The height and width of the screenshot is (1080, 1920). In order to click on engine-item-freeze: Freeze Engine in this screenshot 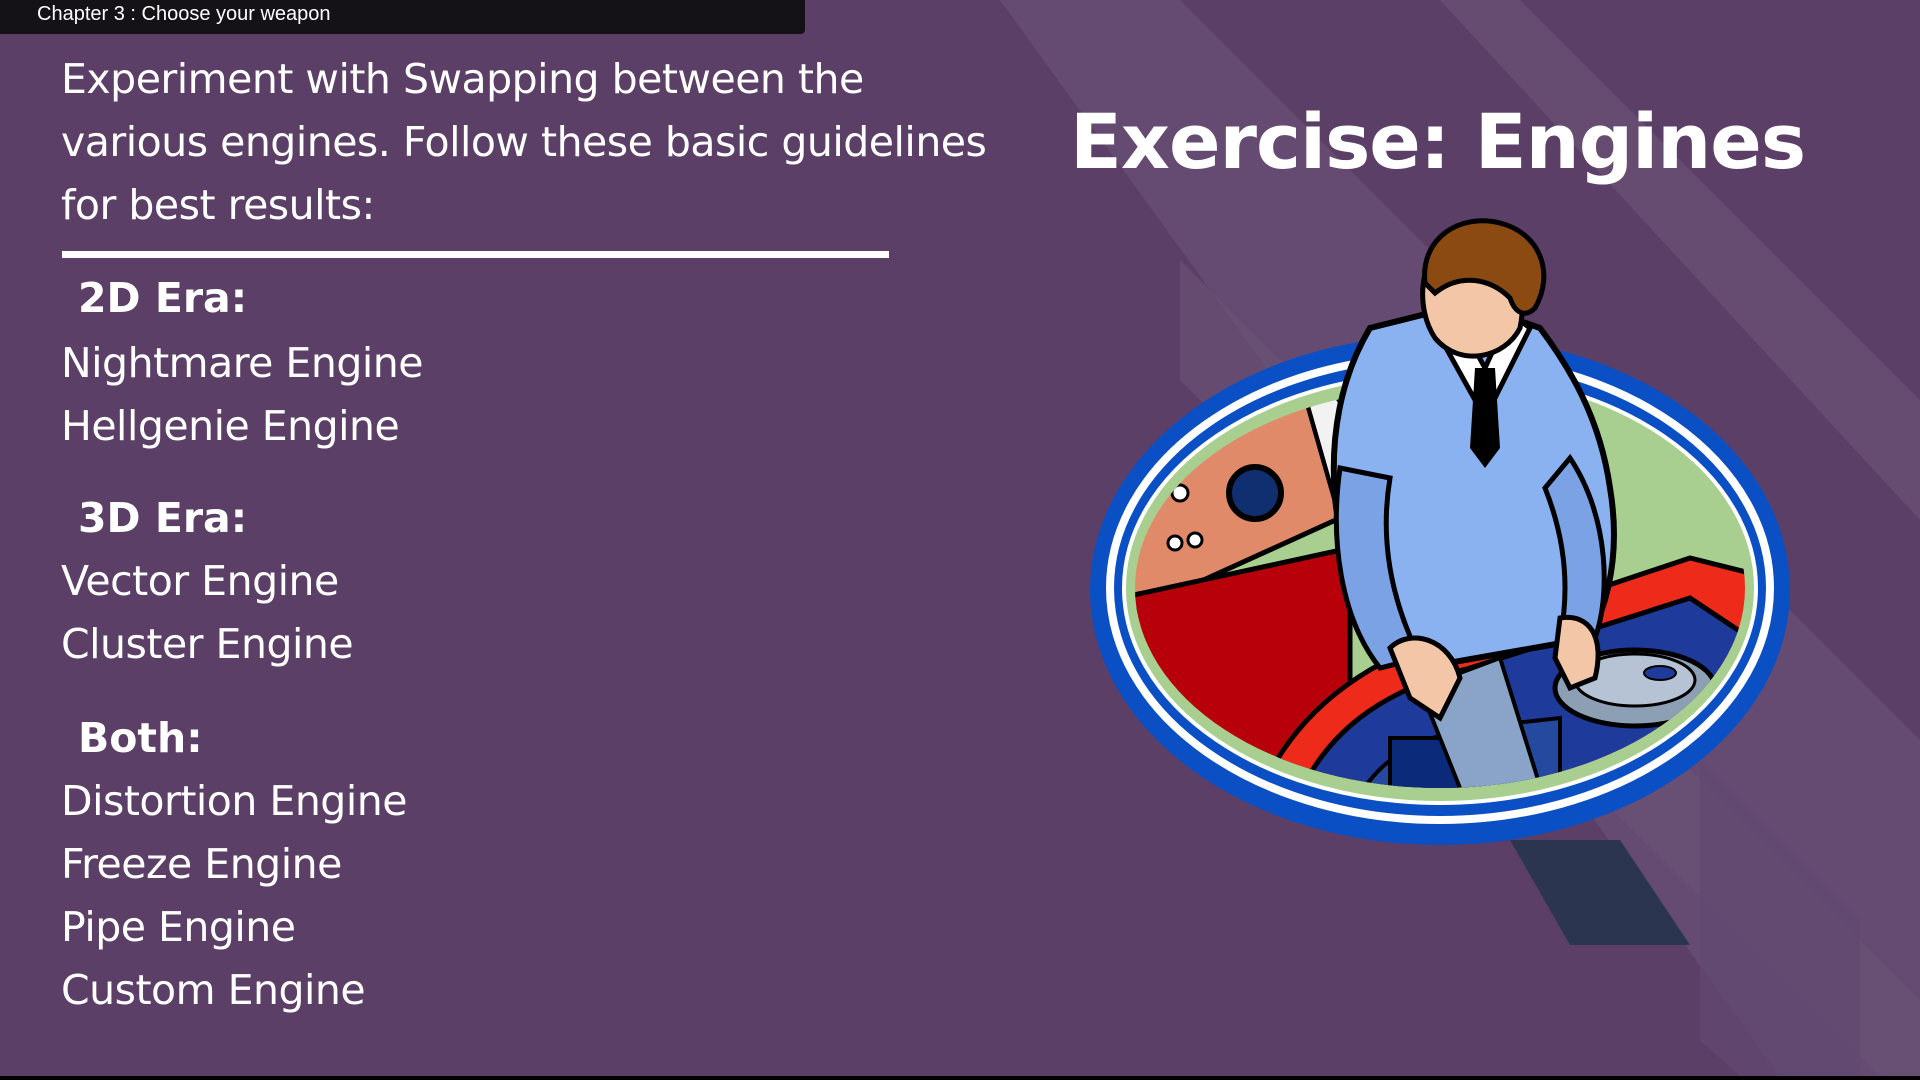, I will do `click(201, 864)`.